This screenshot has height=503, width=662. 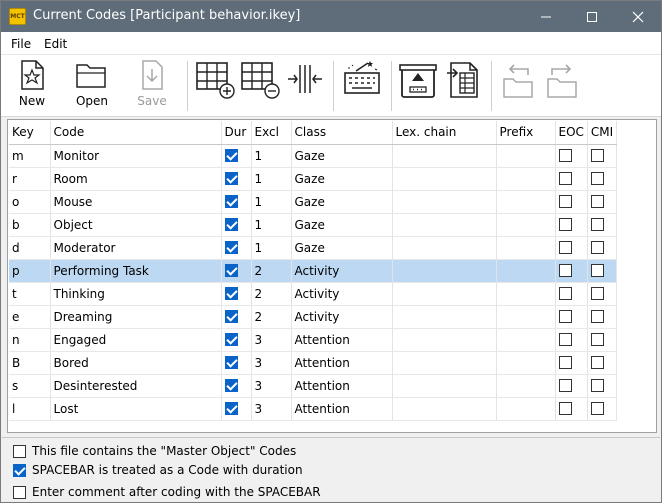 What do you see at coordinates (136, 202) in the screenshot?
I see `code-cell: Mouse` at bounding box center [136, 202].